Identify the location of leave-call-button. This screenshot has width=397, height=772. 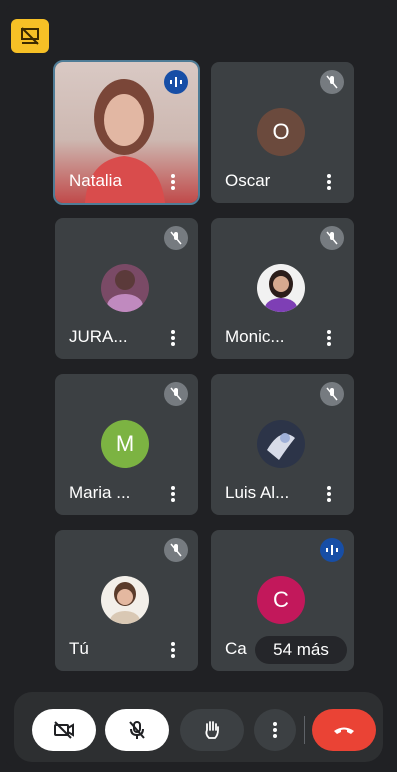
(344, 730).